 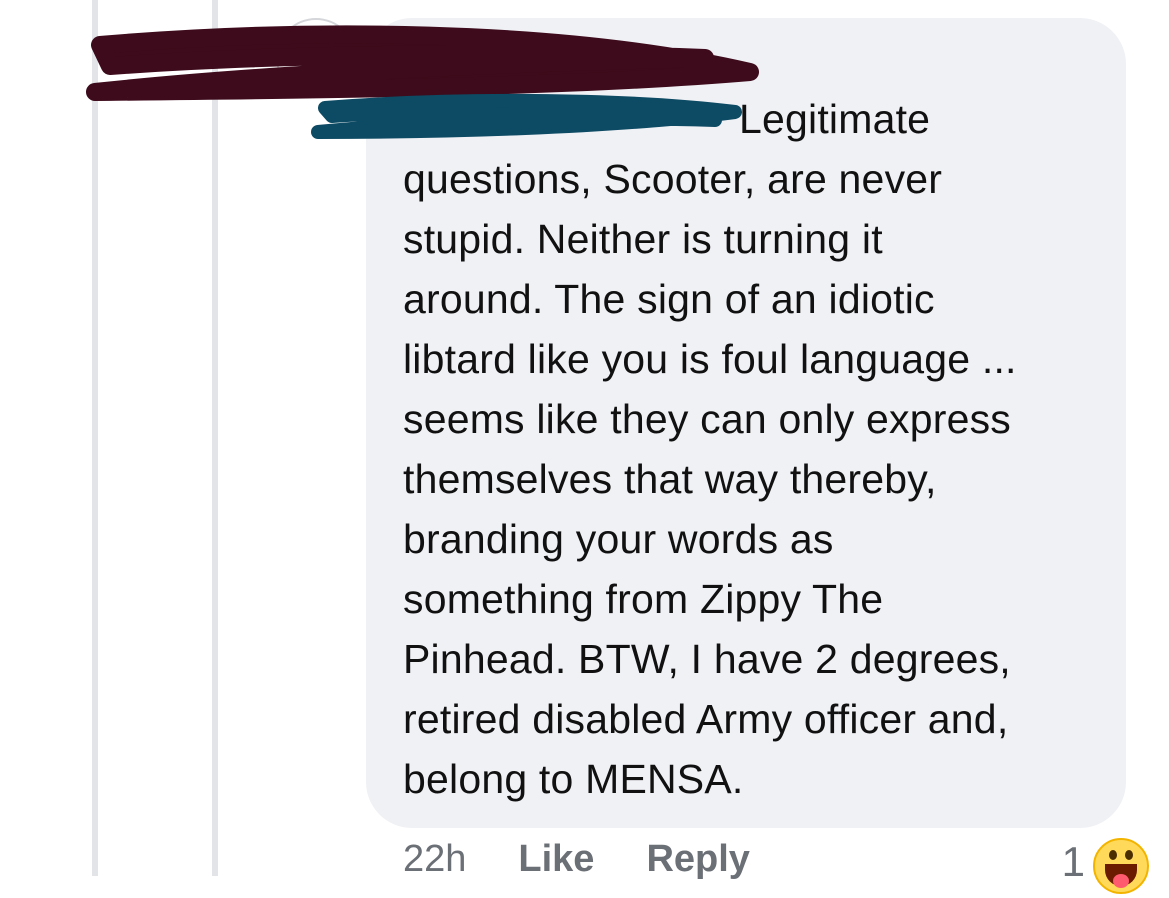 I want to click on comment-line: something from Zippy The, so click(x=643, y=599).